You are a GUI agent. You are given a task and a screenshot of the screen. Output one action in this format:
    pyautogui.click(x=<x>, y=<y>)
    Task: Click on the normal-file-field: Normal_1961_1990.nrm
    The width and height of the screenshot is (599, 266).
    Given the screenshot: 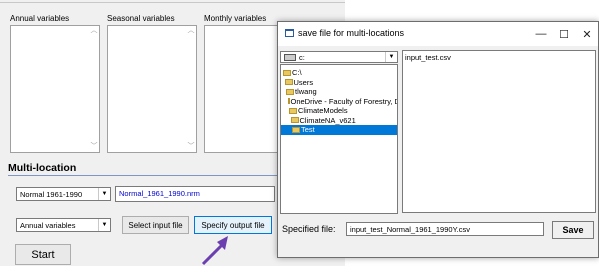 What is the action you would take?
    pyautogui.click(x=195, y=194)
    